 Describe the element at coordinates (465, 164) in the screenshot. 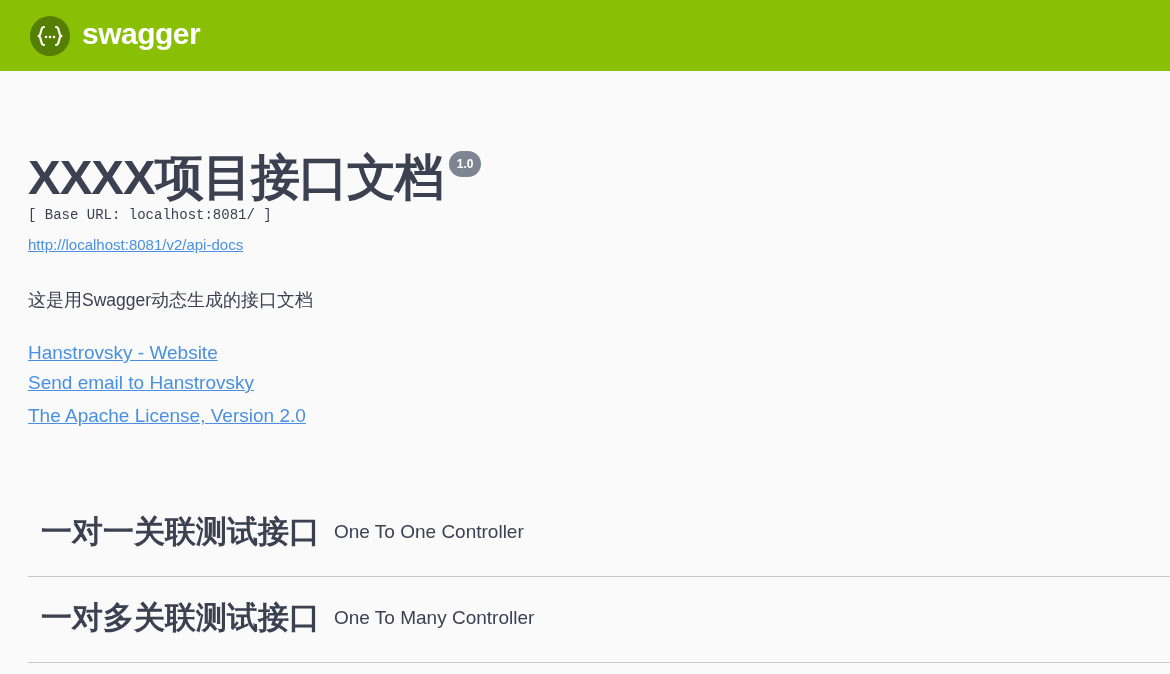

I see `version-badge: 1.0` at that location.